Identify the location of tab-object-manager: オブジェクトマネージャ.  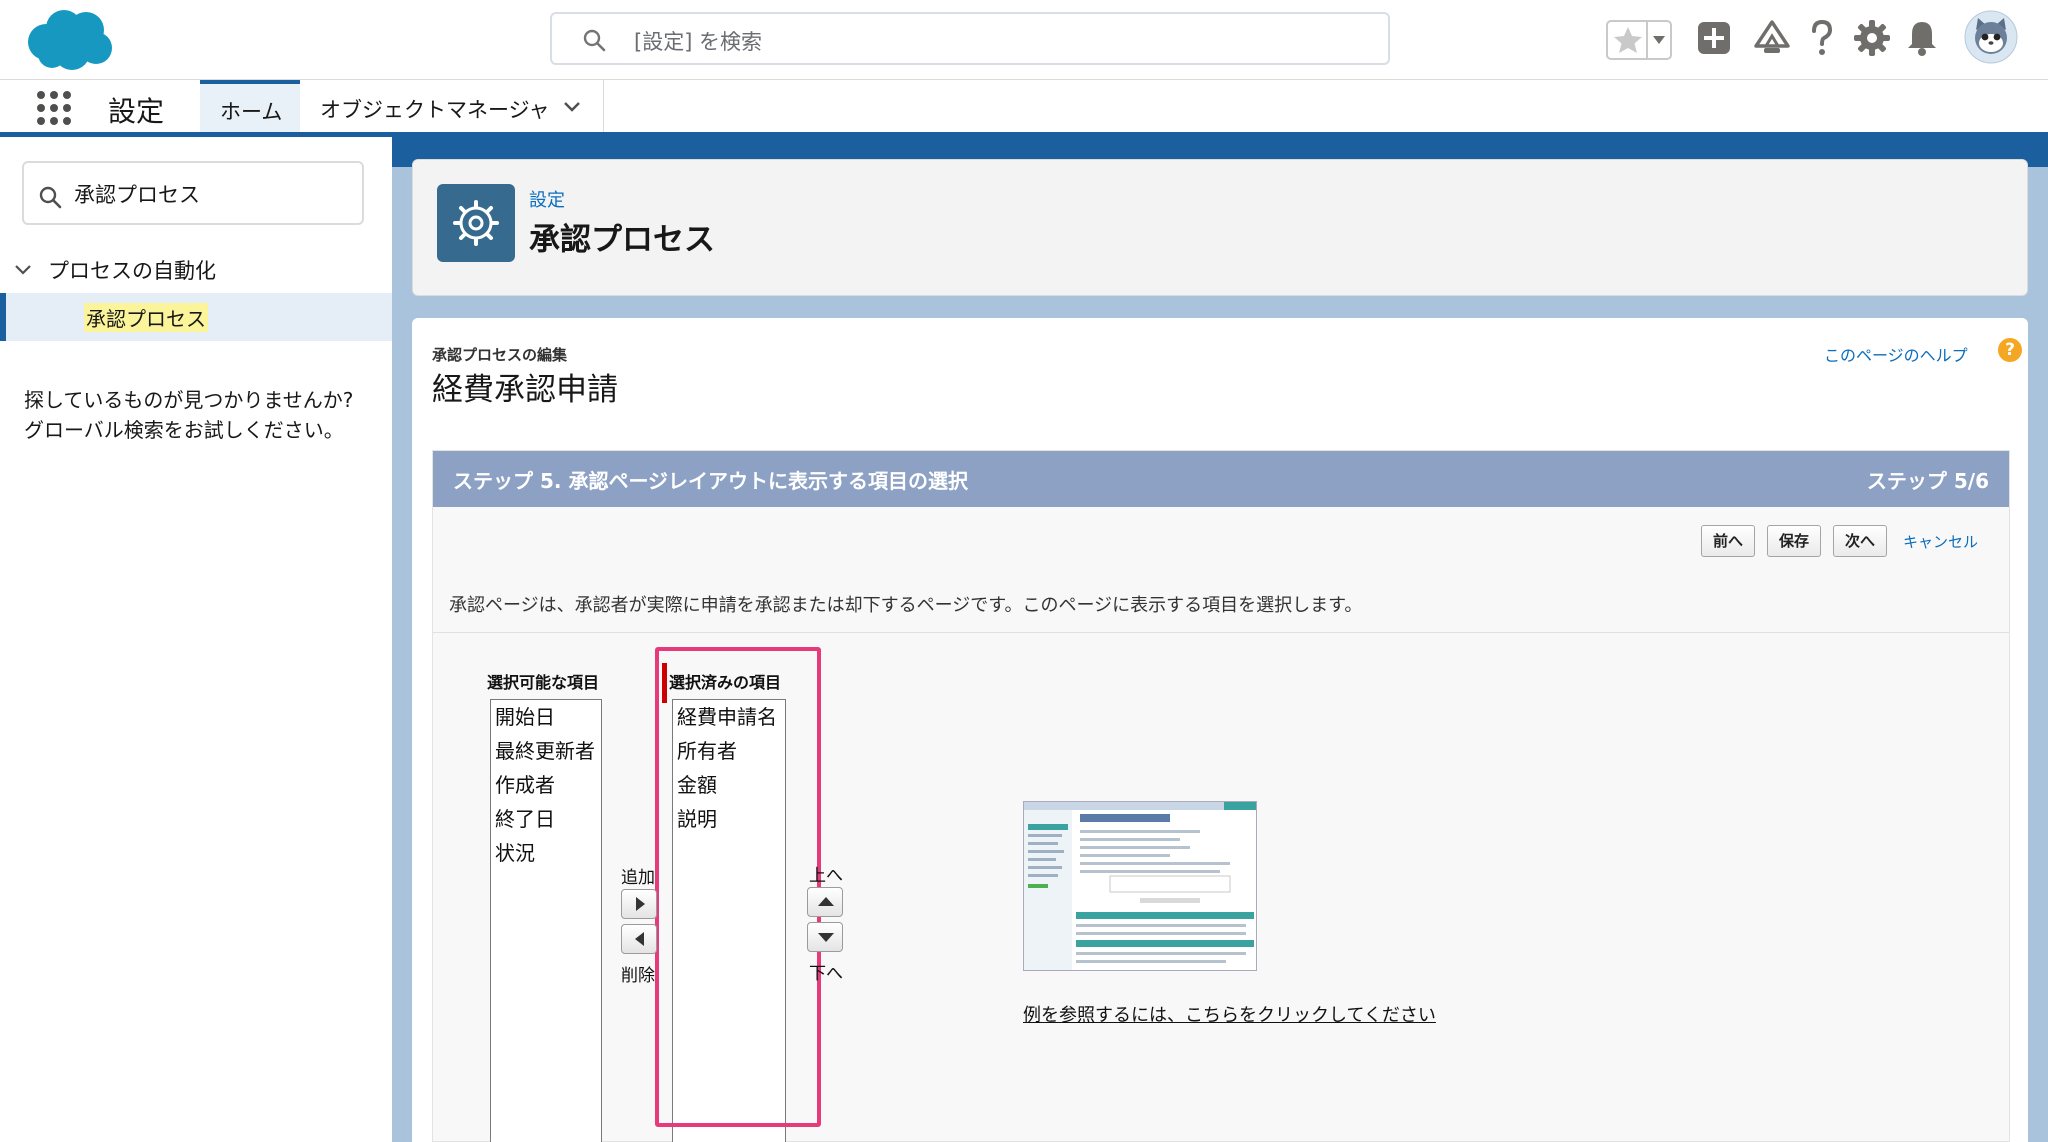
(453, 107).